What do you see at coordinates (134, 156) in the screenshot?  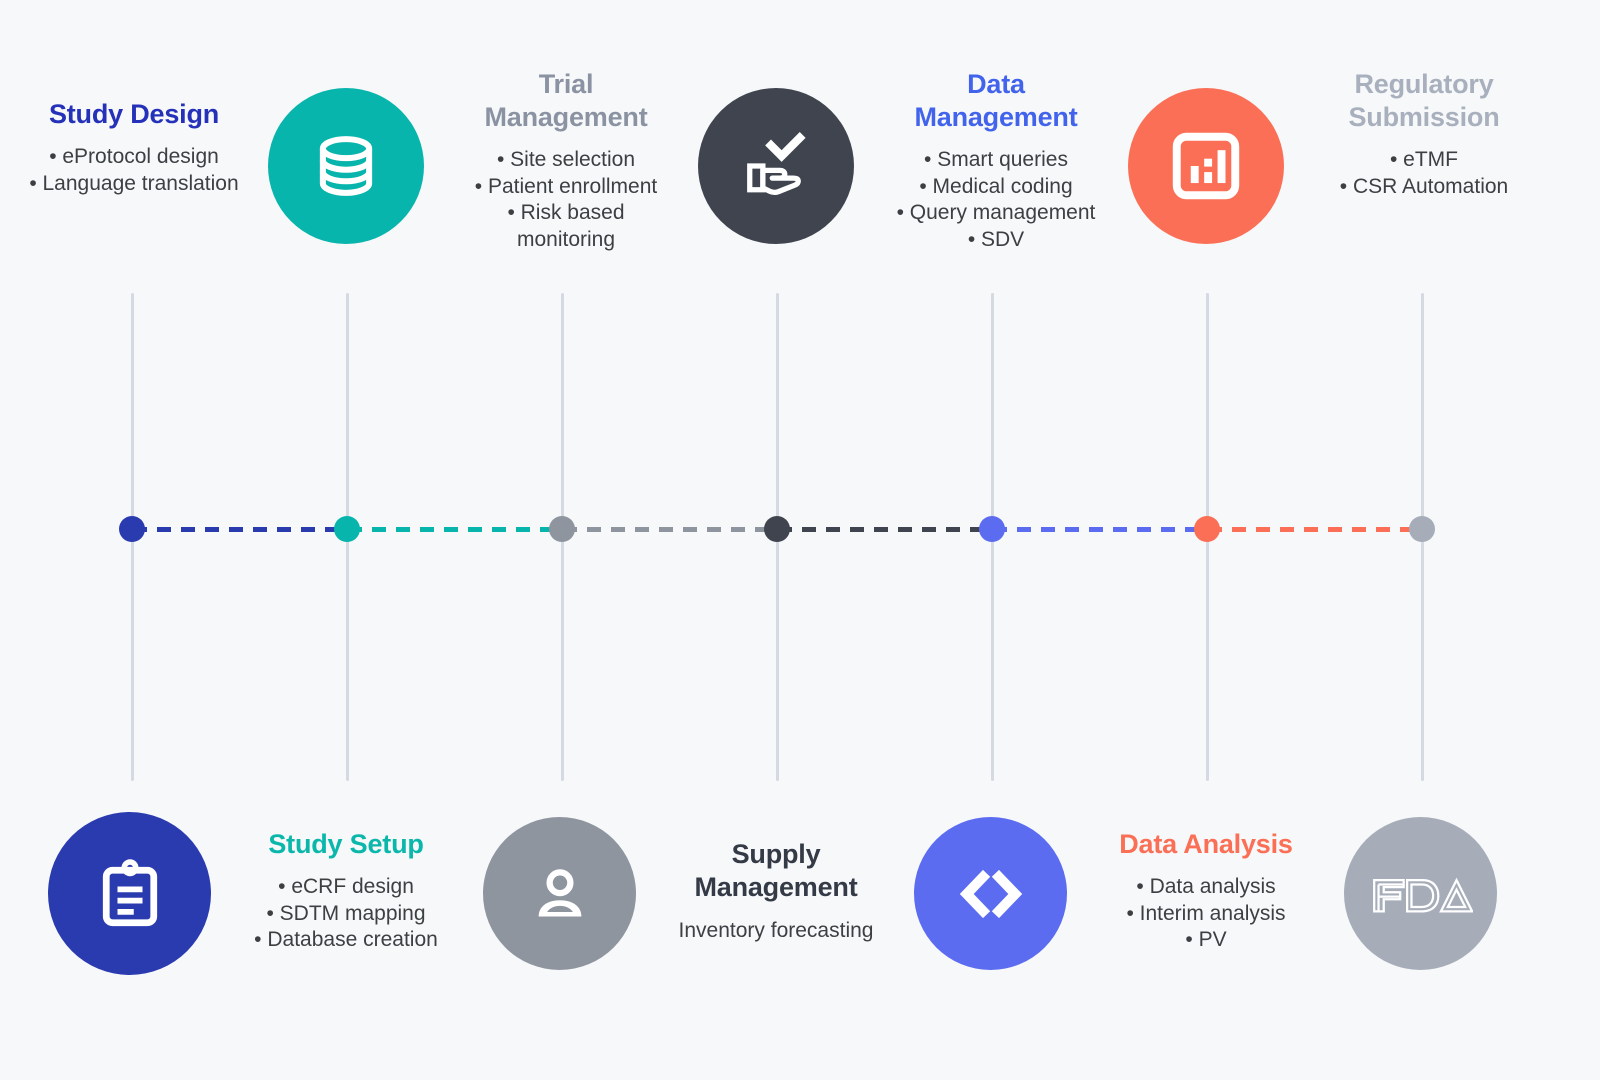 I see `list-item: • eProtocol design` at bounding box center [134, 156].